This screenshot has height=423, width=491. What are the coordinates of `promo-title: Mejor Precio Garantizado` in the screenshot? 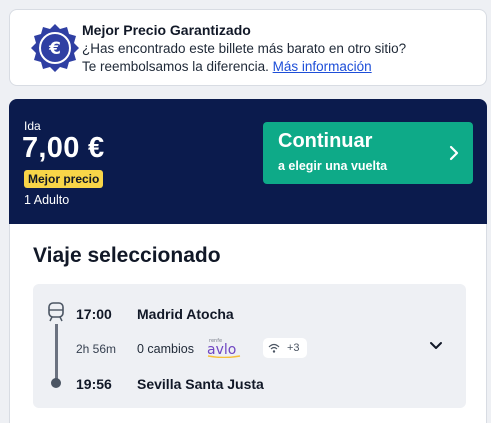 It's located at (166, 30).